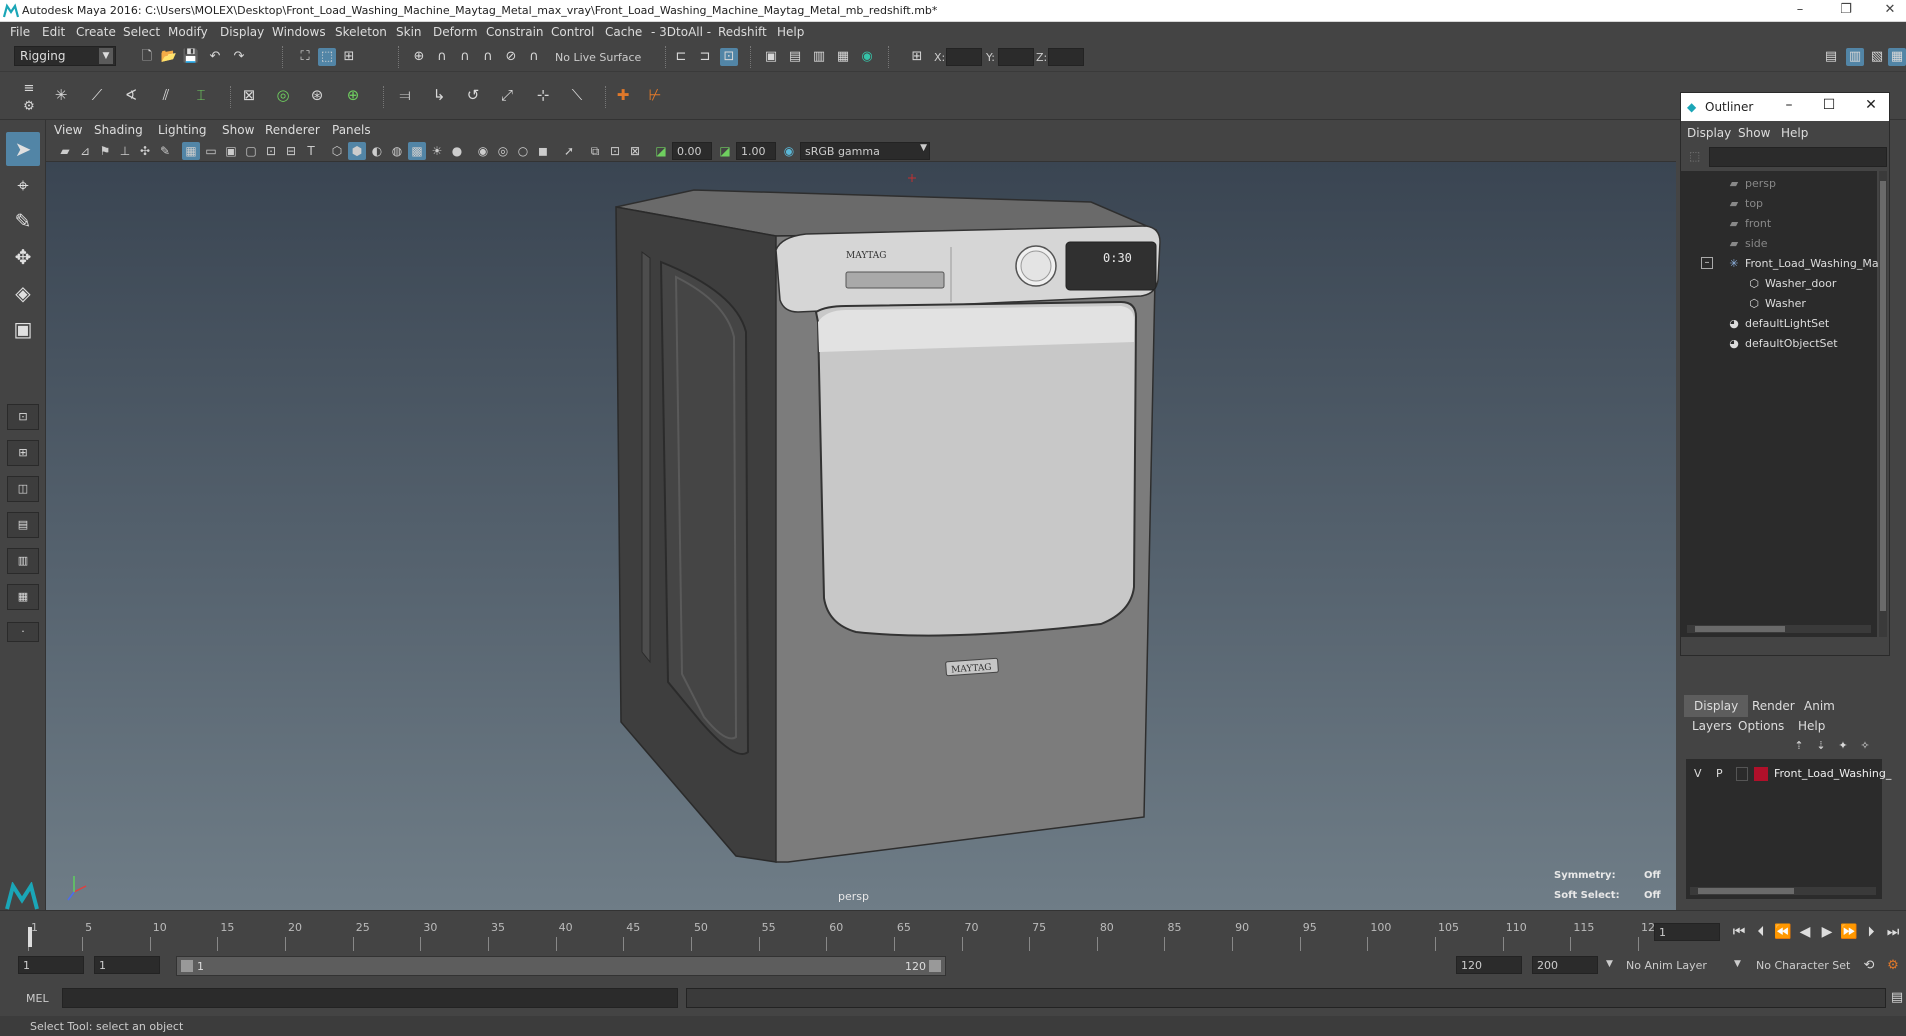 The image size is (1906, 1036). I want to click on menu-deform: Deform, so click(455, 32).